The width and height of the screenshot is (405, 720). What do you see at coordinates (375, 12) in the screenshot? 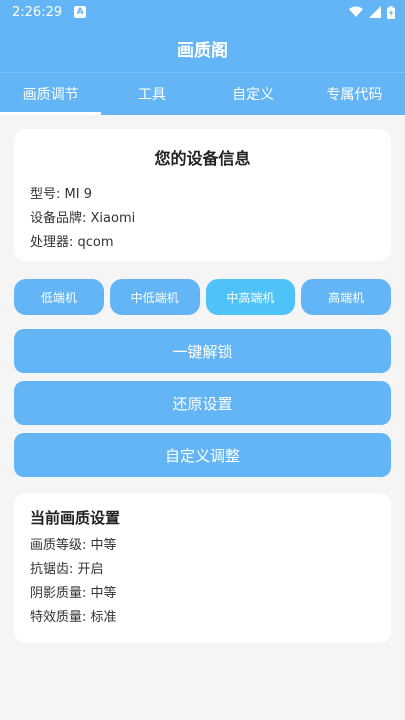
I see `signal-icon` at bounding box center [375, 12].